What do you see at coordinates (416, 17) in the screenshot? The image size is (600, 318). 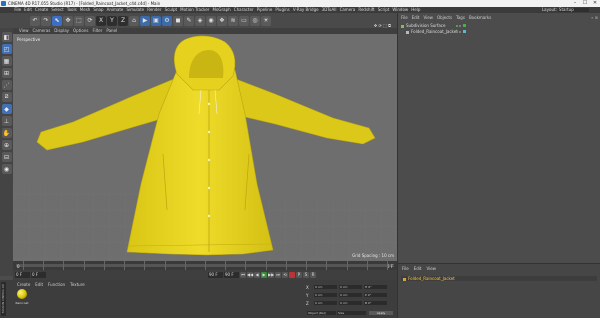 I see `object-menu-edit: Edit` at bounding box center [416, 17].